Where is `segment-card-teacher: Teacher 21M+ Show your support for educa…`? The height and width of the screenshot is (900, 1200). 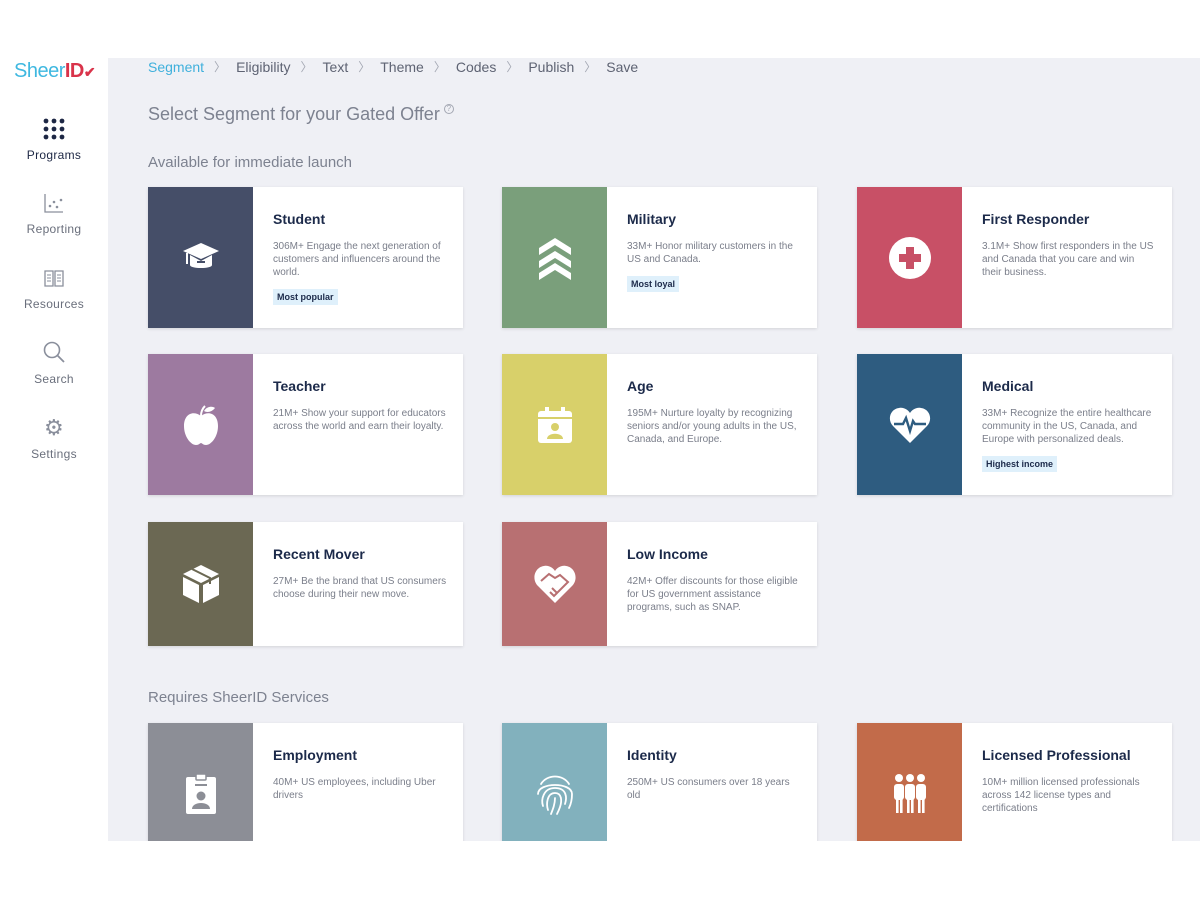 segment-card-teacher: Teacher 21M+ Show your support for educa… is located at coordinates (305, 424).